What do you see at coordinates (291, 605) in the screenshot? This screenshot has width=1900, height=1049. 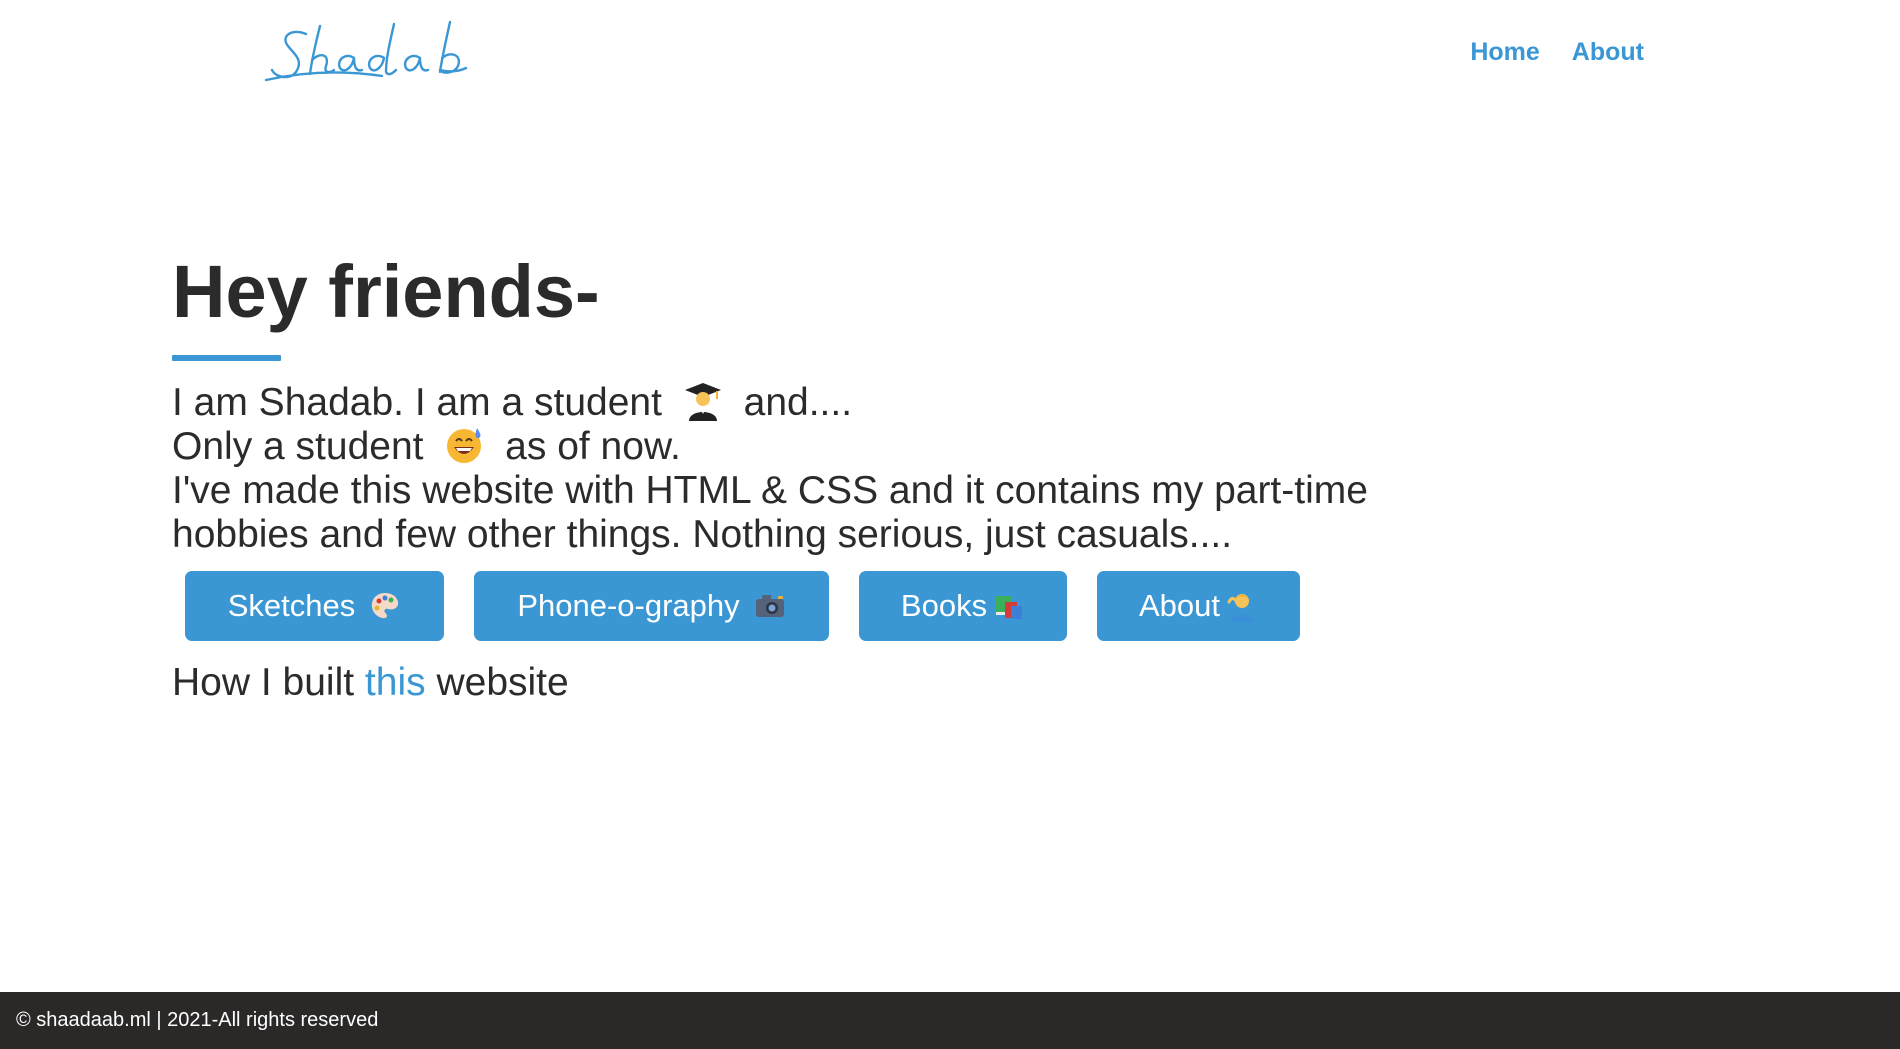 I see `sketches-button-label: Sketches` at bounding box center [291, 605].